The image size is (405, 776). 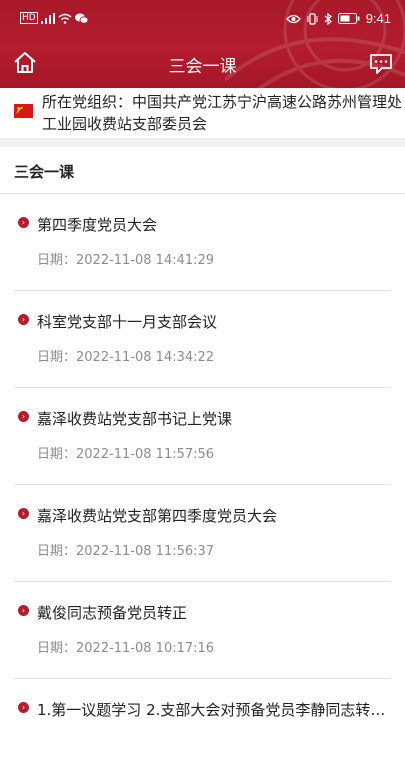 I want to click on status-right: 9:41, so click(x=338, y=18).